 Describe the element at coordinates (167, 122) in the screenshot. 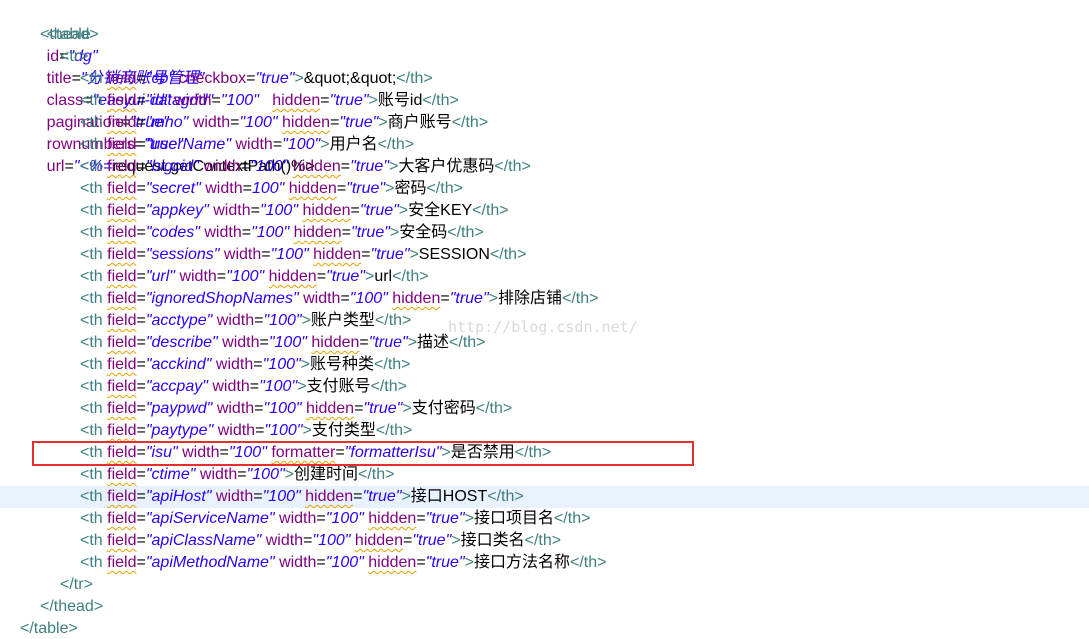

I see `attr-value: "mno"` at that location.